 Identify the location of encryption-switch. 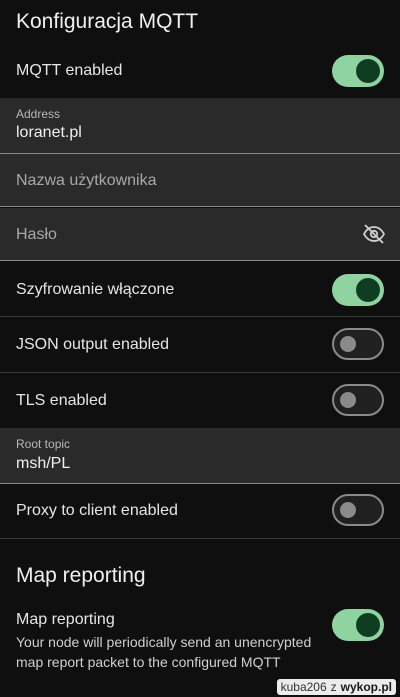
(358, 290).